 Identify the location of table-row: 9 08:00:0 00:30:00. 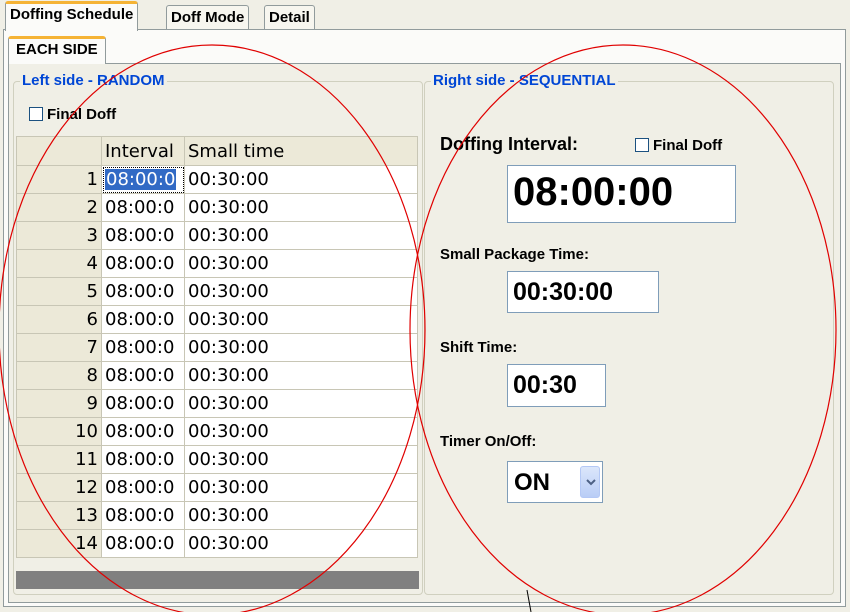
(217, 403).